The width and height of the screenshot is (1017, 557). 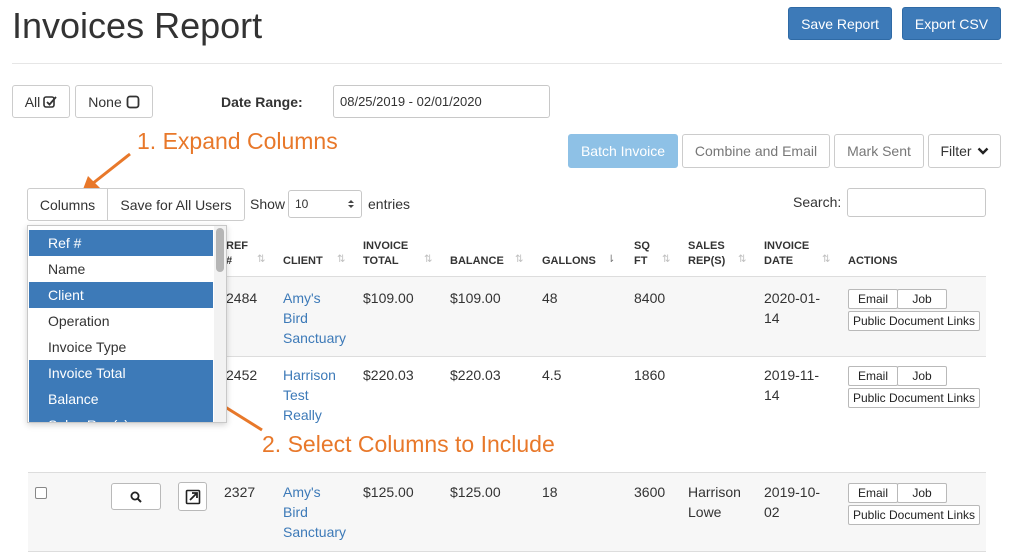 I want to click on row-checkbox, so click(x=41, y=493).